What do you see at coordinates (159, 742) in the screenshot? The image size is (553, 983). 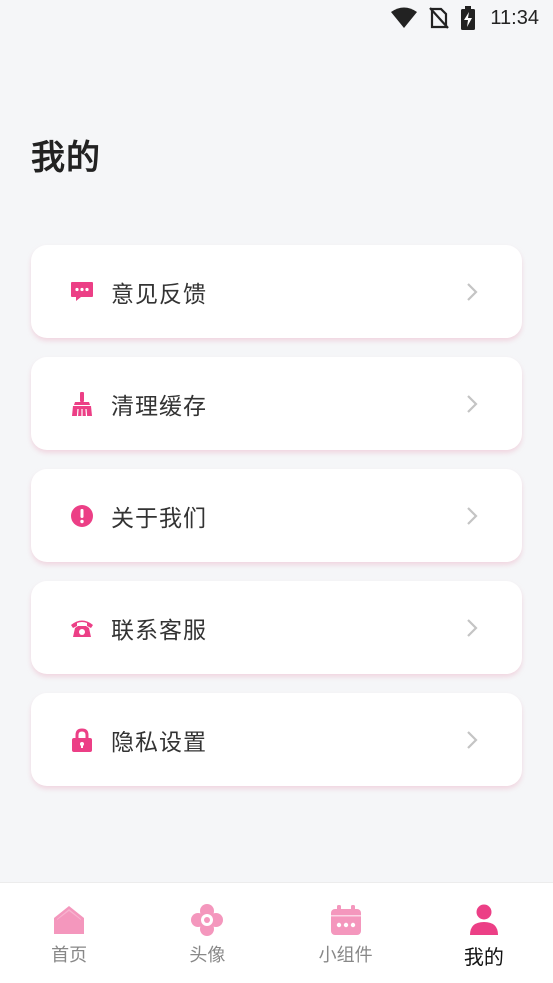 I see `menu-item-label: 隐私设置` at bounding box center [159, 742].